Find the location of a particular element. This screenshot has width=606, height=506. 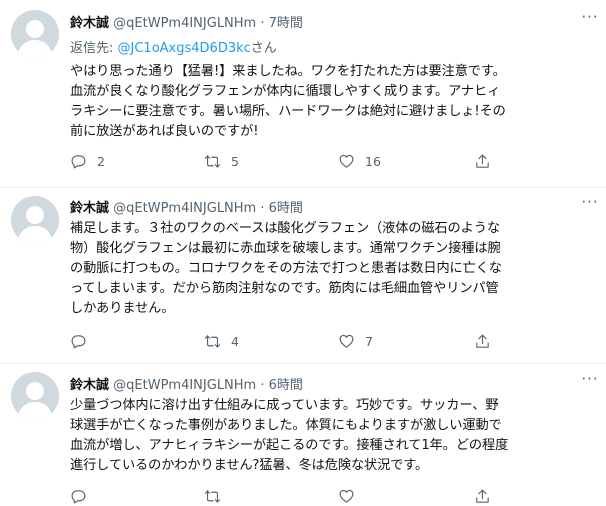

retweet-count: 5 is located at coordinates (235, 161).